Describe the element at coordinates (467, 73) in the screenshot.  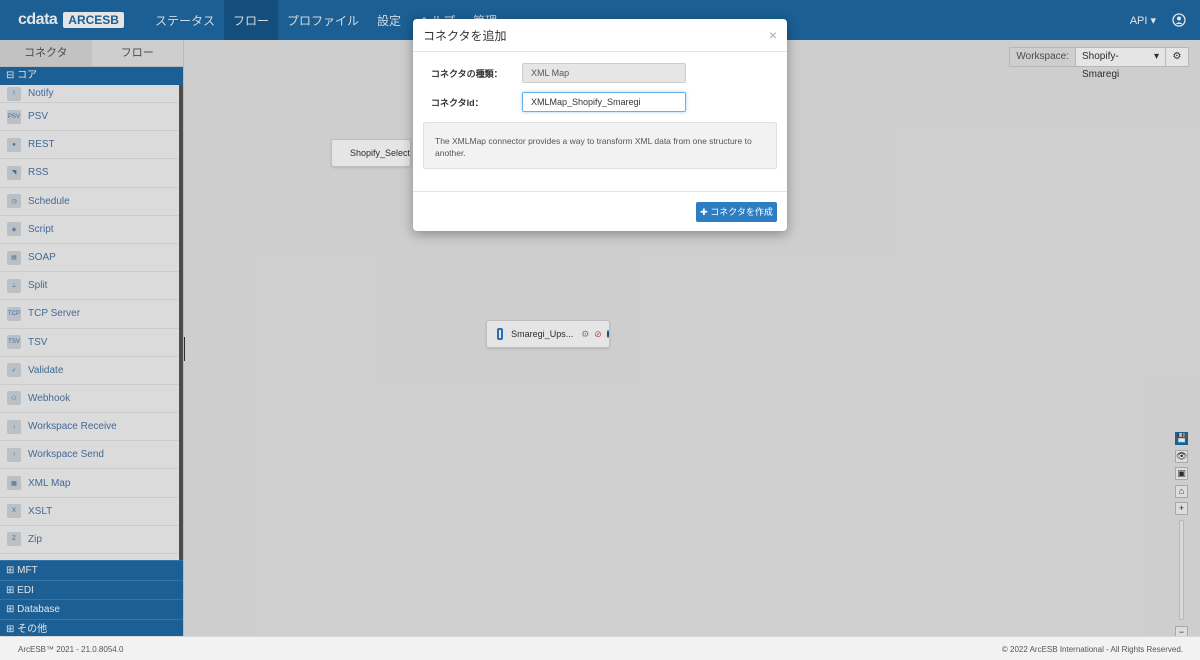
I see `connector-type-label: コネクタの種類：` at that location.